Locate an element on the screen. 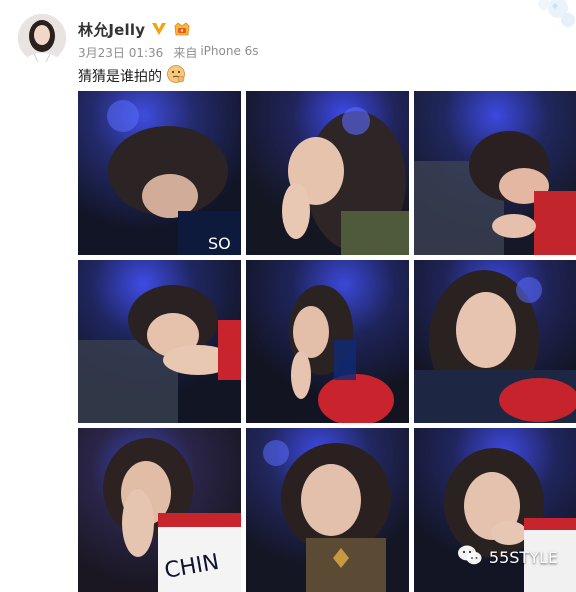  username: 林允Jelly is located at coordinates (111, 29).